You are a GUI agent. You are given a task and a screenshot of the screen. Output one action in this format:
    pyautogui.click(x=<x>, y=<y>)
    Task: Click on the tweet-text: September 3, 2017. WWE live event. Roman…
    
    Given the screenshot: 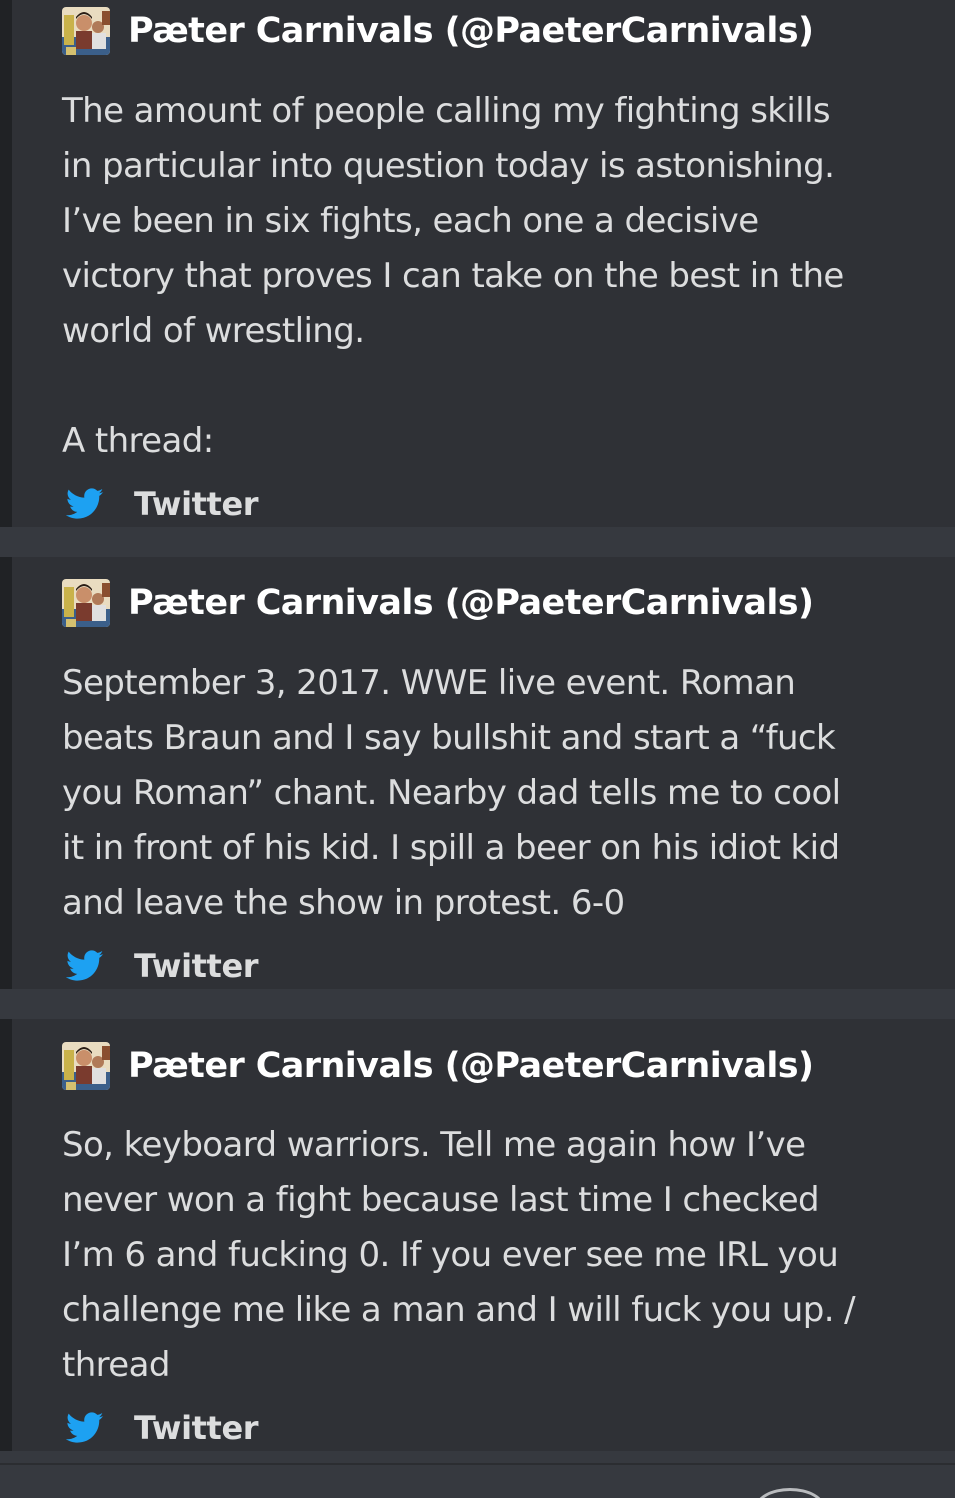 What is the action you would take?
    pyautogui.click(x=451, y=793)
    